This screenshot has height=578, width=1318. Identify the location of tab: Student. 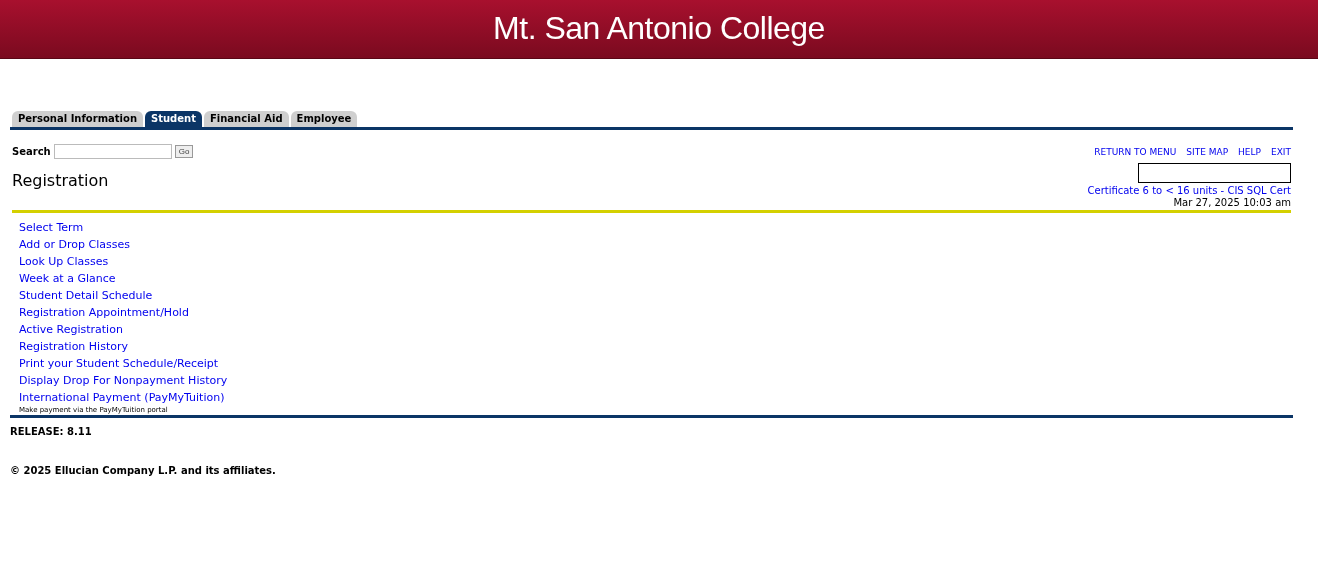
(173, 119).